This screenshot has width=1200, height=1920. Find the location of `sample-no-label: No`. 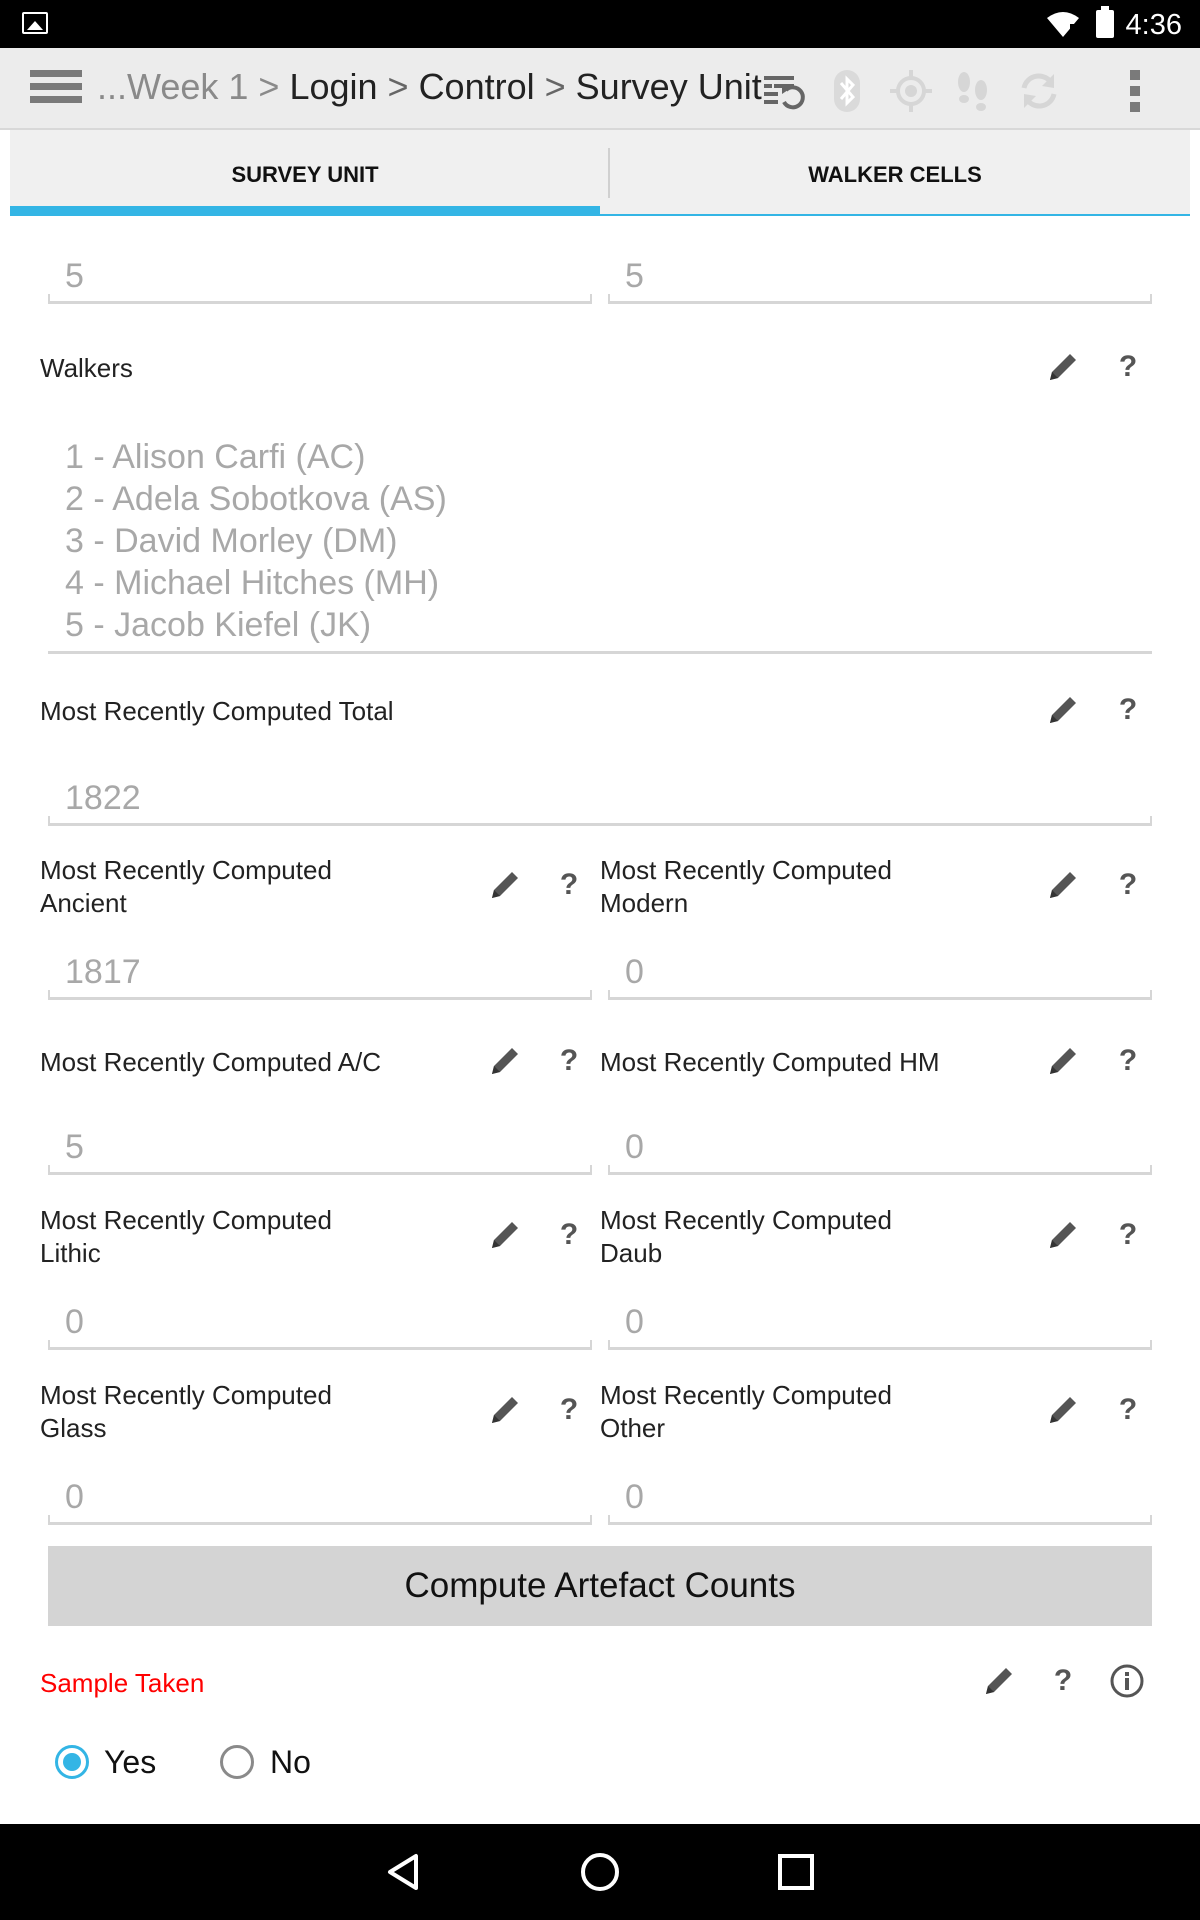

sample-no-label: No is located at coordinates (290, 1762).